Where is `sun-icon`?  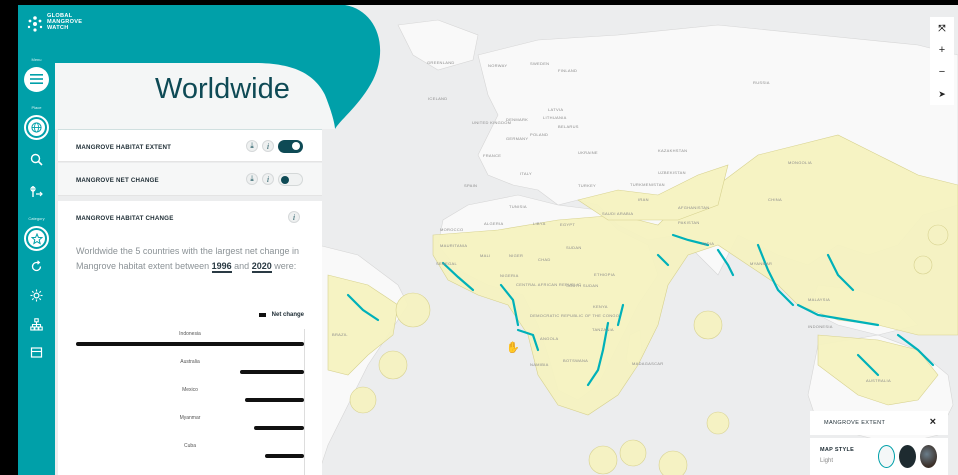
sun-icon is located at coordinates (36, 295).